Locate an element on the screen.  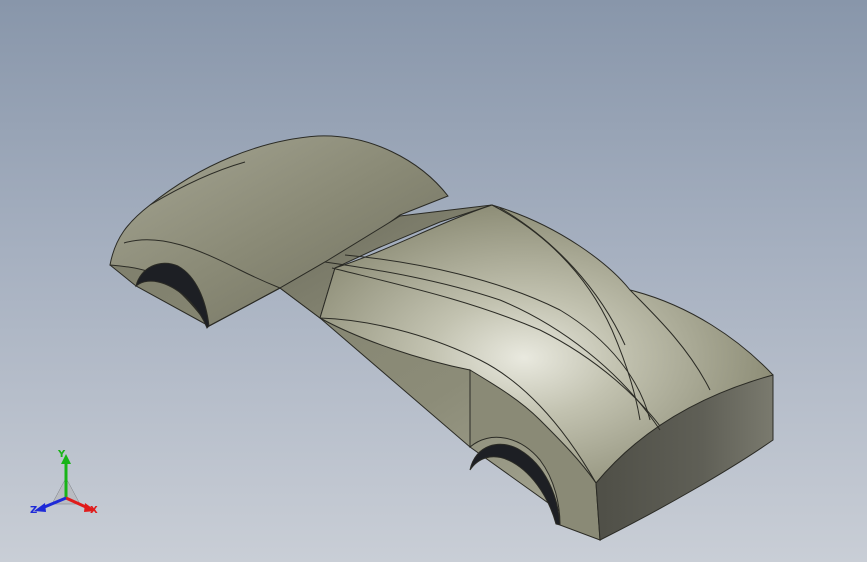
z-axis-label: Z is located at coordinates (34, 510).